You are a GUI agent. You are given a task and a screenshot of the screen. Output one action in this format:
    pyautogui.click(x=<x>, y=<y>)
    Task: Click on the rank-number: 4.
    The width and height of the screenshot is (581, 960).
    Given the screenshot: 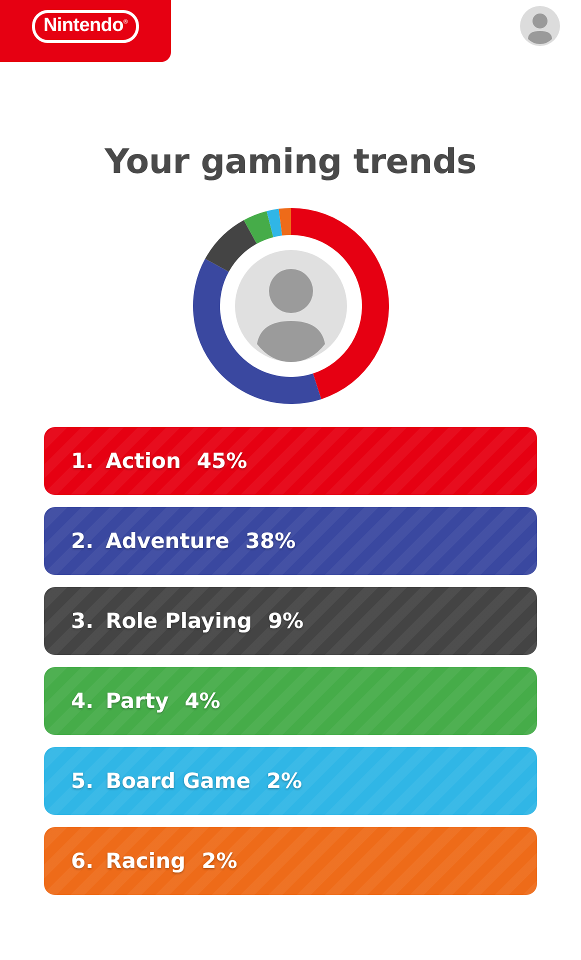 What is the action you would take?
    pyautogui.click(x=82, y=701)
    